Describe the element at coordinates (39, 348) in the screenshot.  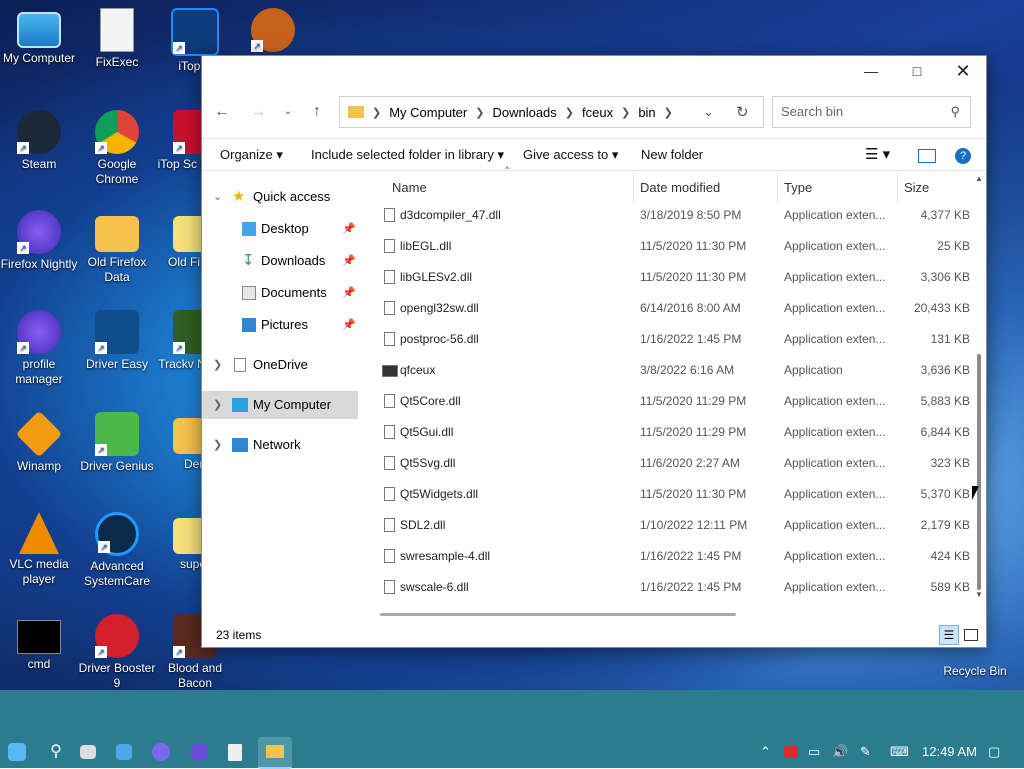
I see `desktop-icon-profile-manager: ↗ profile manager` at that location.